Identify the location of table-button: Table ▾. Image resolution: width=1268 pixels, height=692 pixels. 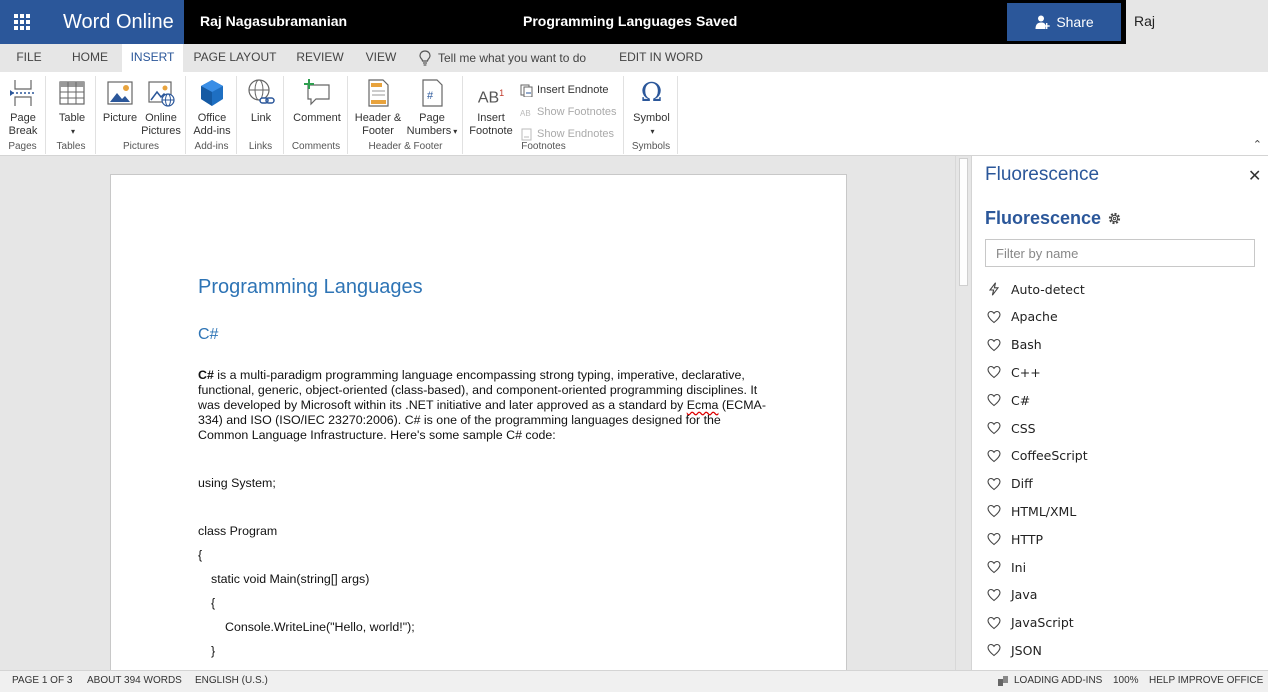
(72, 108).